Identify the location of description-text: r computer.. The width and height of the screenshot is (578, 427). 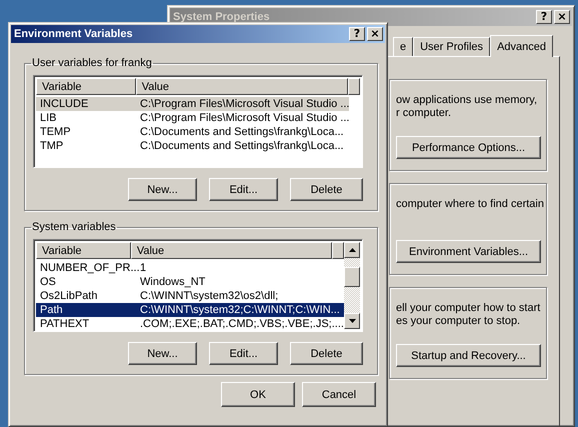
(424, 113).